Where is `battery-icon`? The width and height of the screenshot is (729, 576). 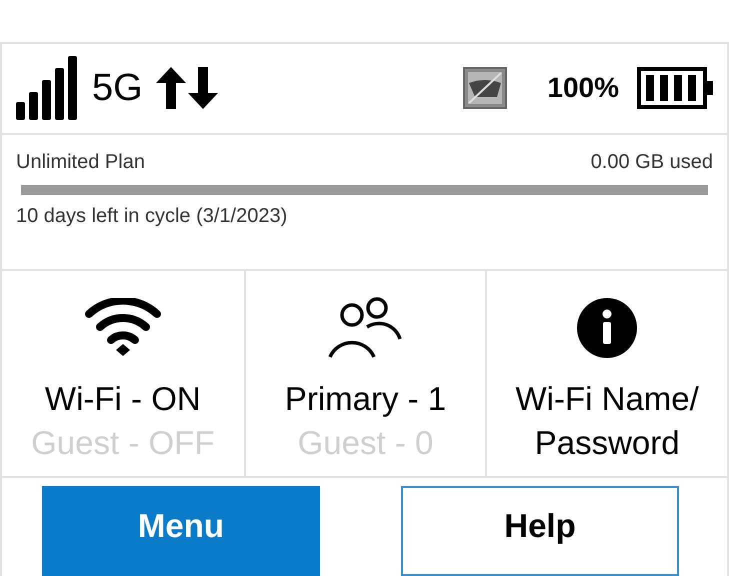 battery-icon is located at coordinates (676, 88).